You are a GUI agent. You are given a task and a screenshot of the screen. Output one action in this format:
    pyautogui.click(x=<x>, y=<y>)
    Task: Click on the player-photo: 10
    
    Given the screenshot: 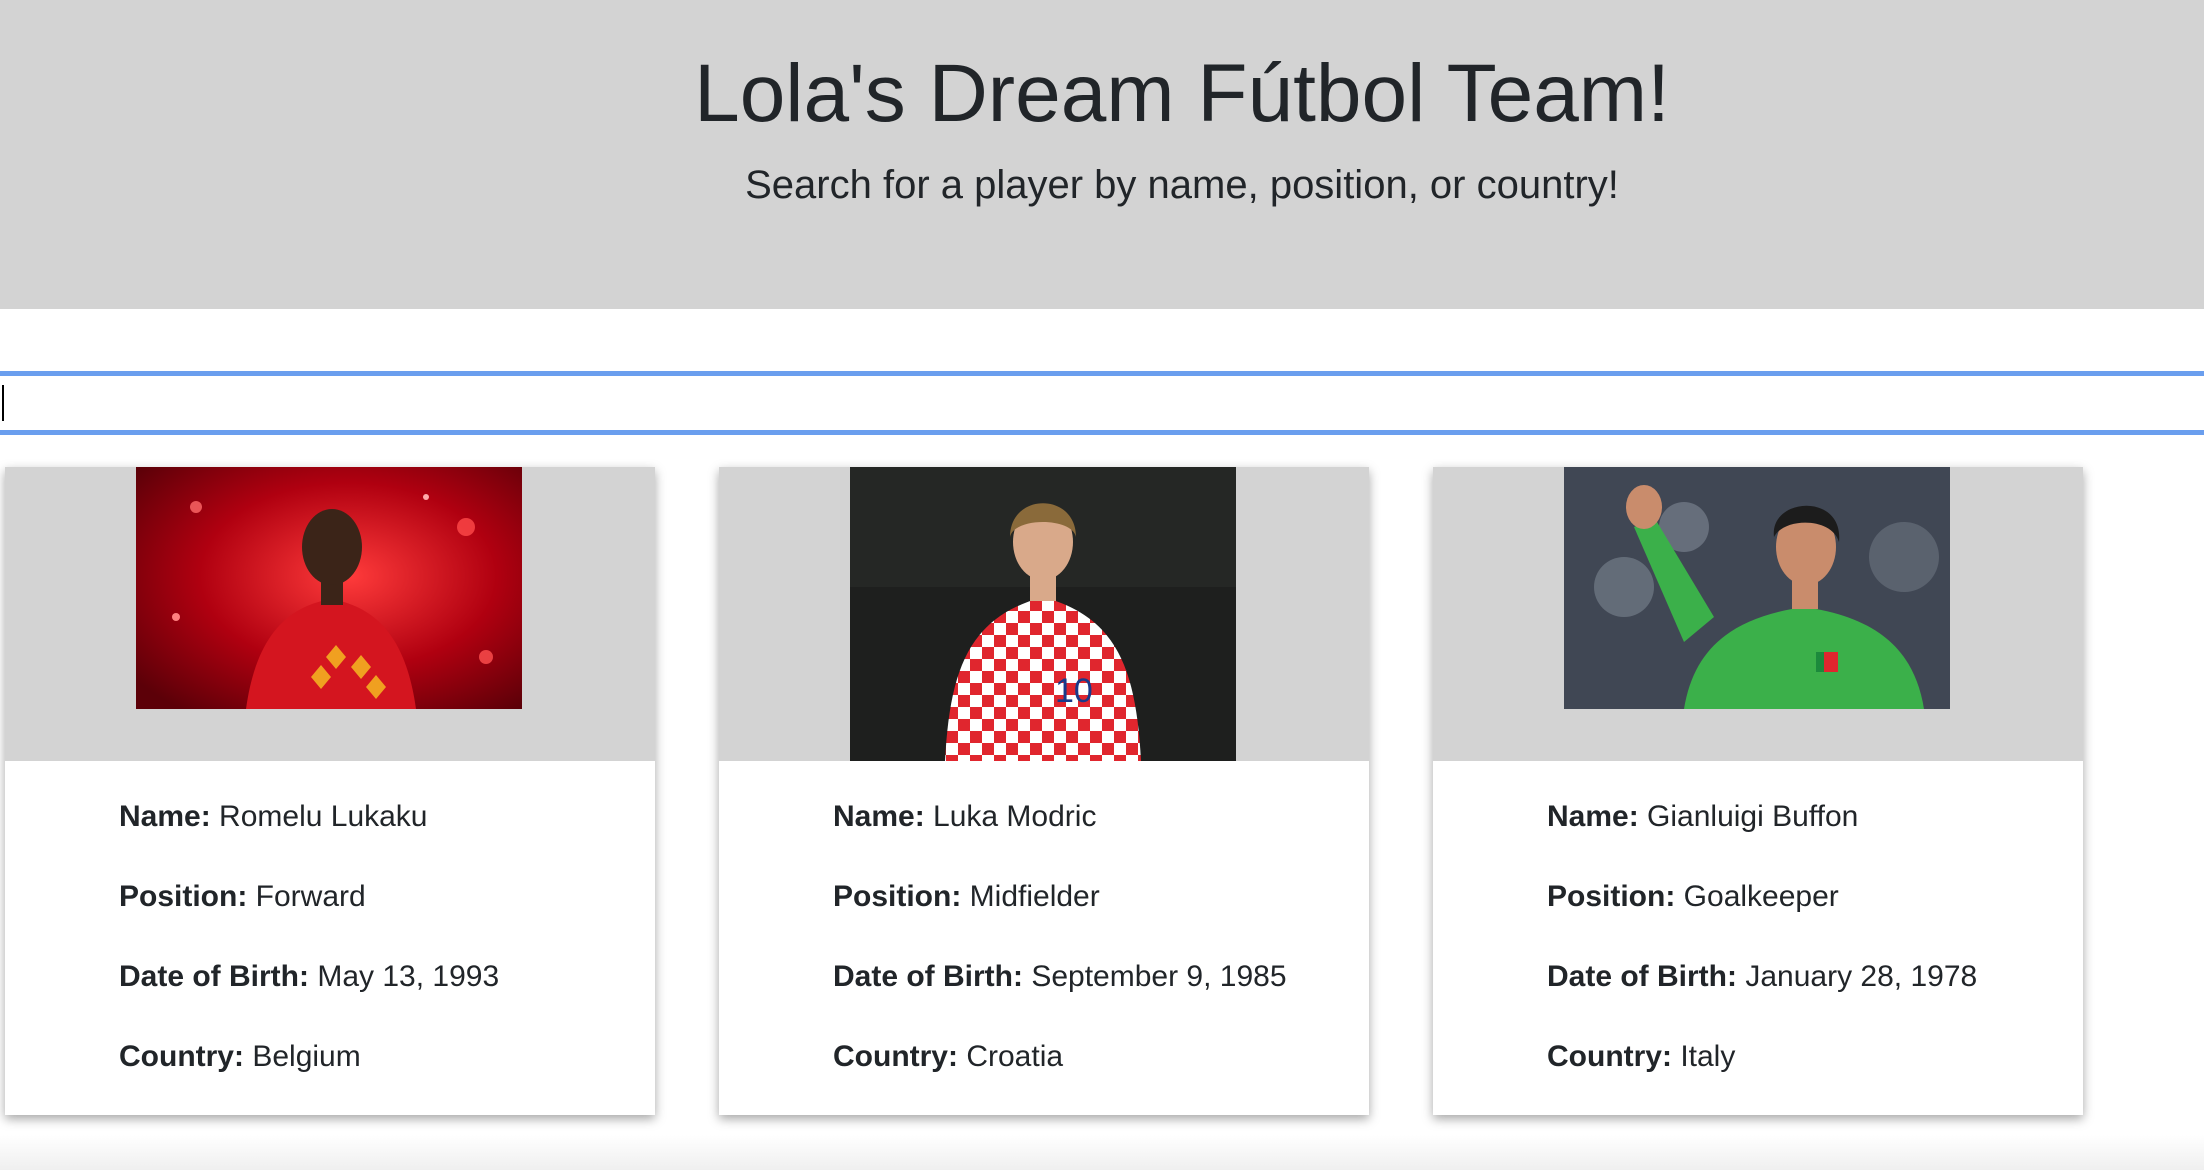 What is the action you would take?
    pyautogui.click(x=1043, y=614)
    